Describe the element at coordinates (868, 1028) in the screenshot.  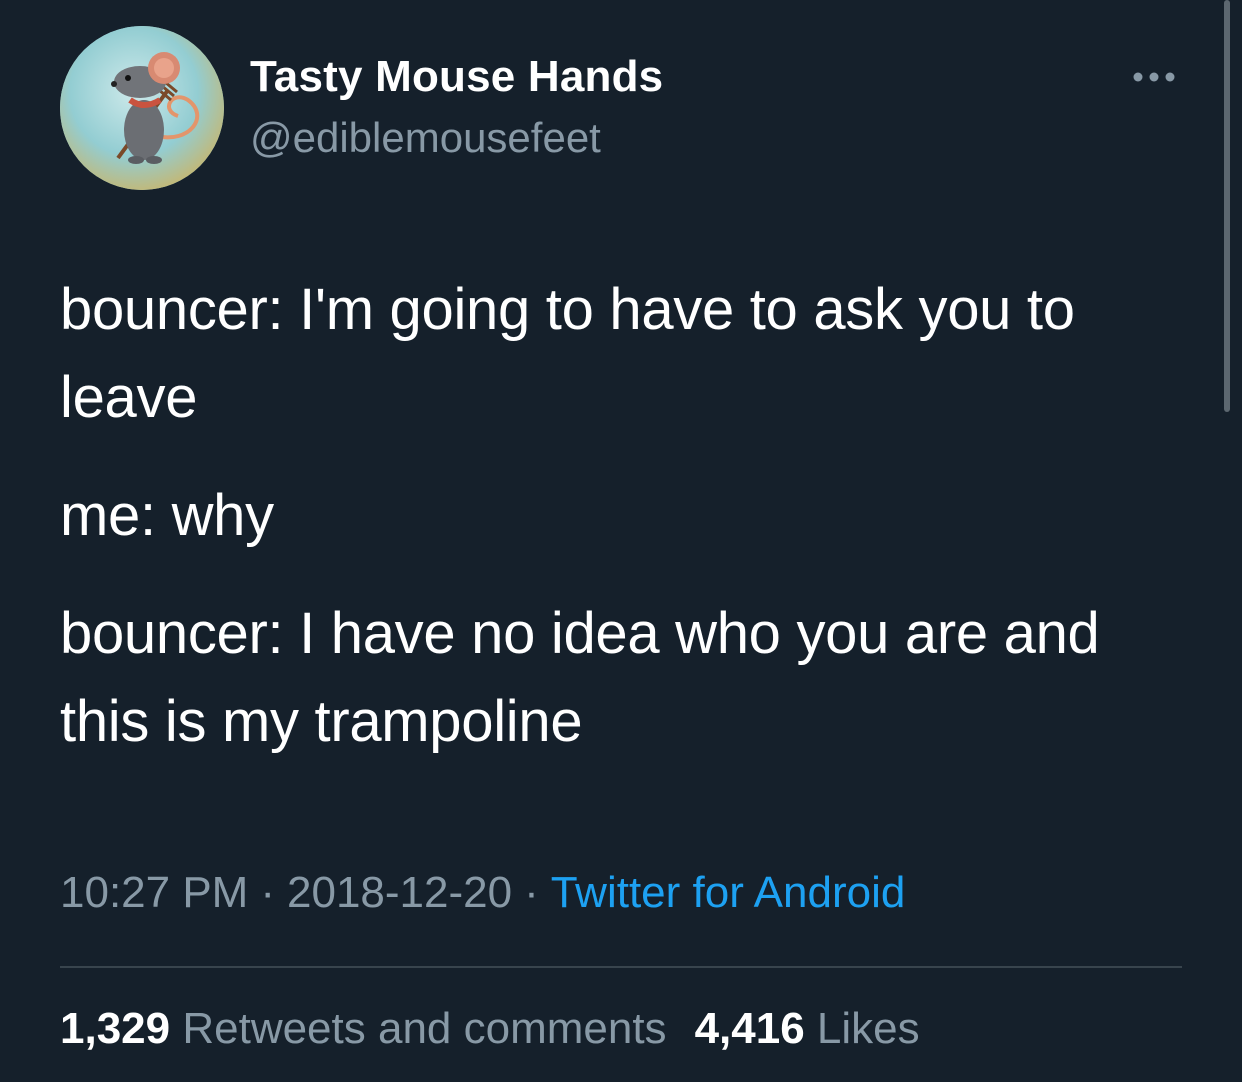
I see `likes-label: Likes` at that location.